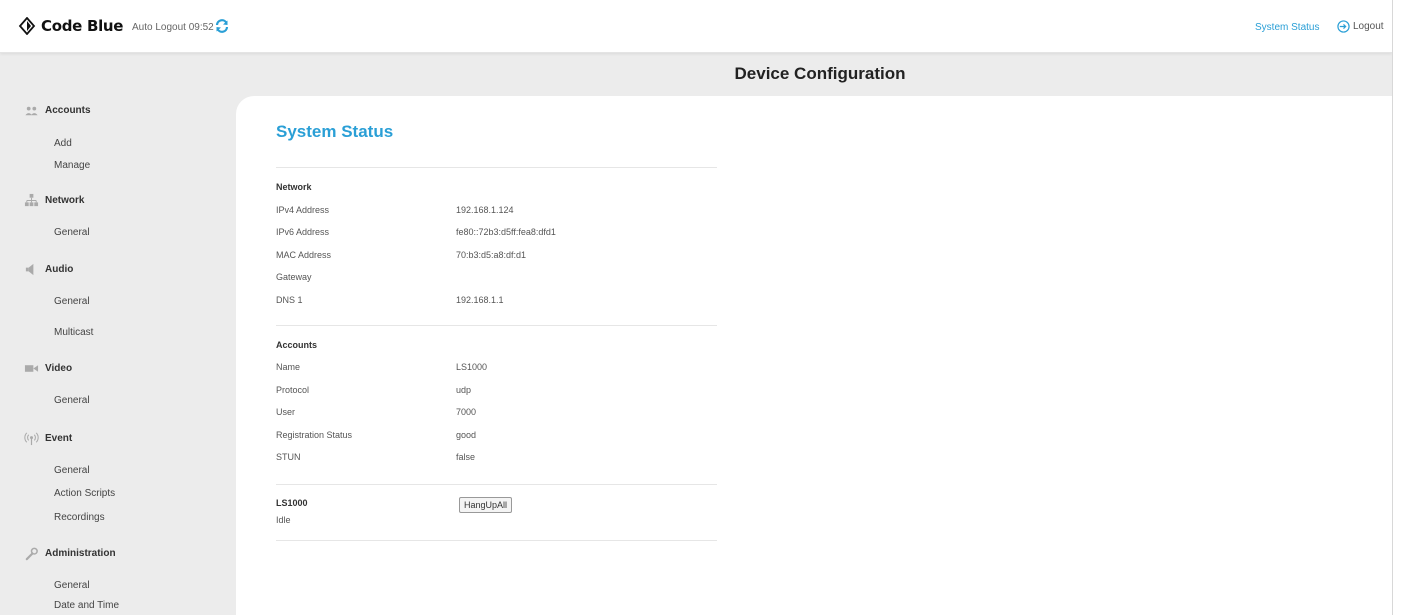  What do you see at coordinates (86, 605) in the screenshot?
I see `sidebar-item-admin-date-time: Date and Time` at bounding box center [86, 605].